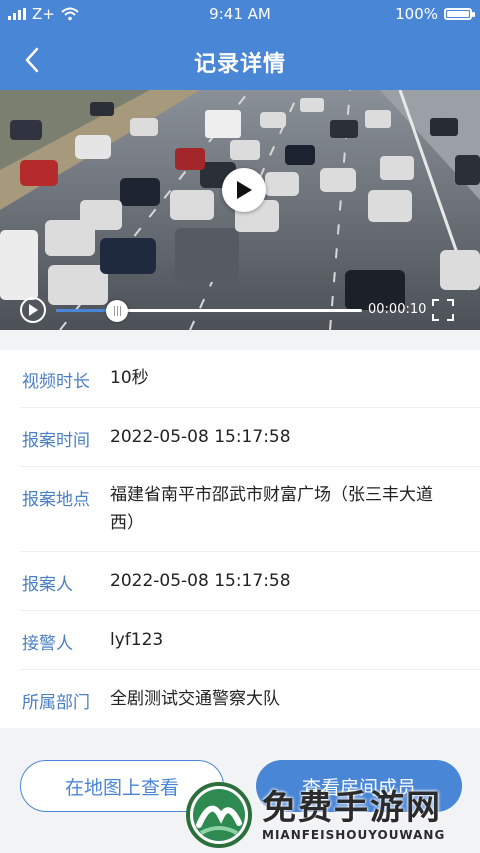 Image resolution: width=480 pixels, height=853 pixels. What do you see at coordinates (195, 699) in the screenshot?
I see `detail-value: 全剧测试交通警察大队` at bounding box center [195, 699].